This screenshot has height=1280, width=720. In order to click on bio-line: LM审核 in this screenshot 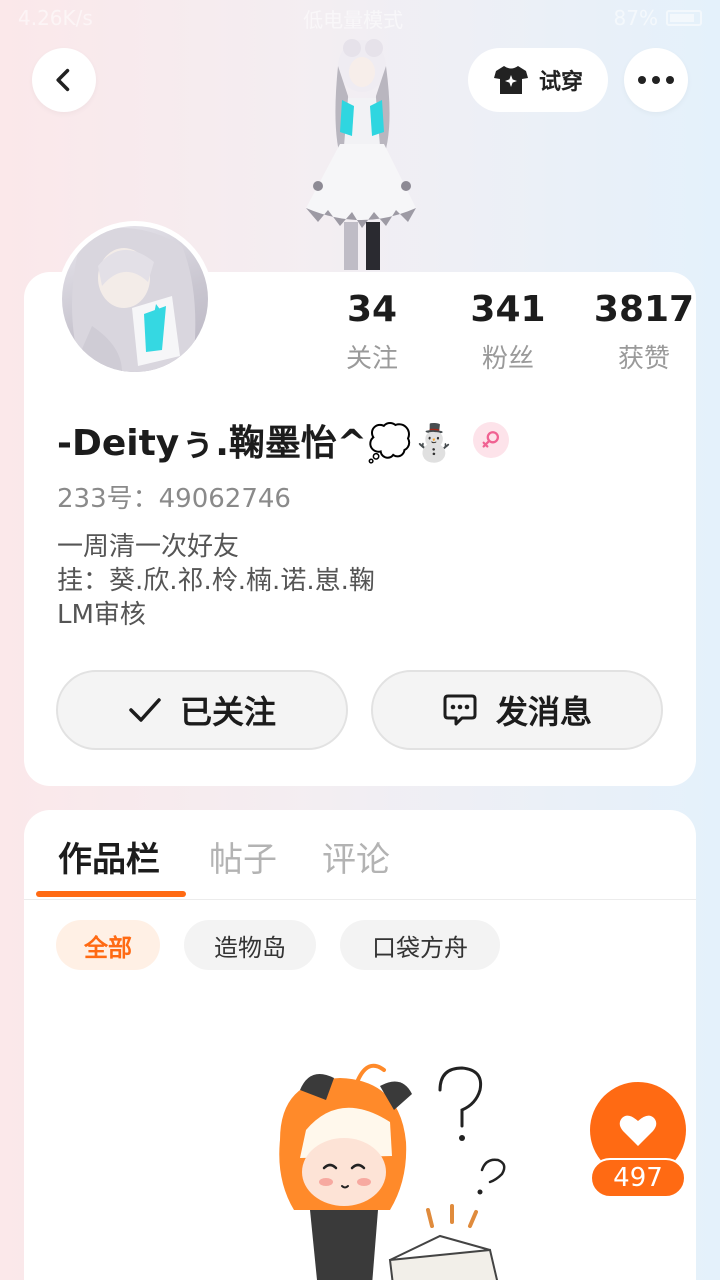, I will do `click(101, 615)`.